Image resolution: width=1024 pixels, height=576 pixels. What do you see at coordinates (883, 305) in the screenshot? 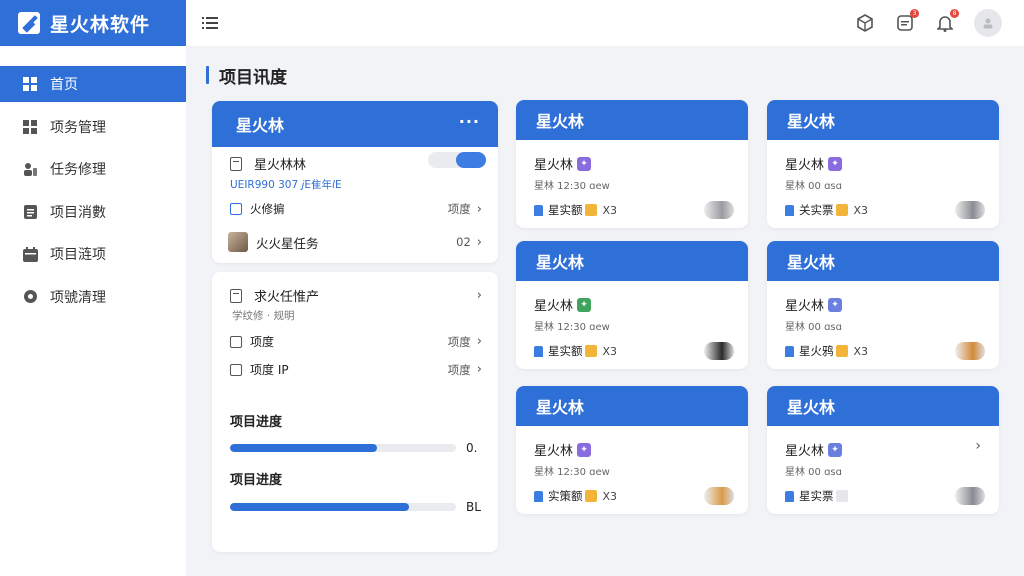
I see `project-card: 星火林 星火林 ✦ 星林 00 ɑsɑ 星火鸦 X3` at bounding box center [883, 305].